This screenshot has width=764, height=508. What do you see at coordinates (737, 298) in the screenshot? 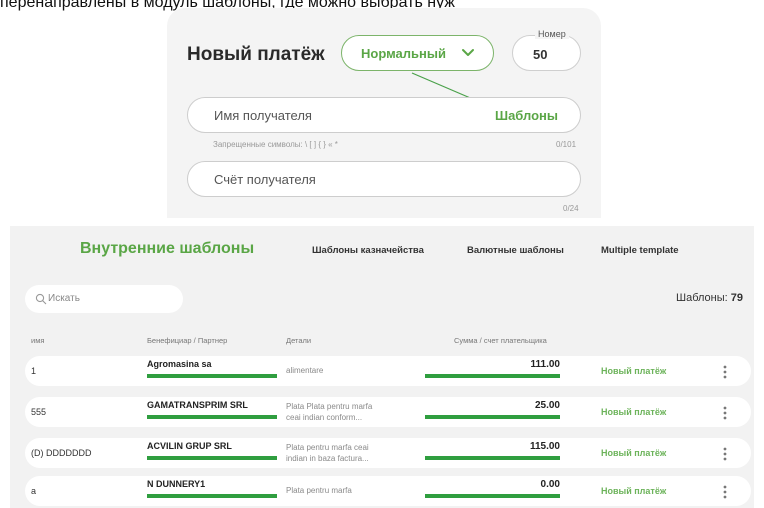
I see `templates-count-value: 79` at bounding box center [737, 298].